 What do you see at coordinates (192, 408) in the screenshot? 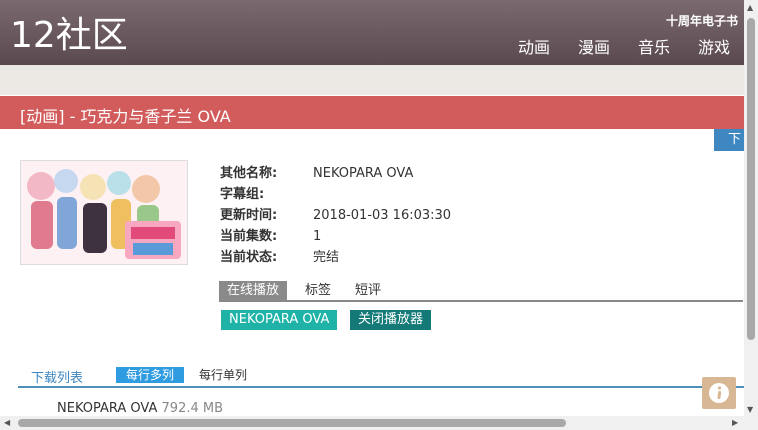
I see `file-size: 792.4 MB` at bounding box center [192, 408].